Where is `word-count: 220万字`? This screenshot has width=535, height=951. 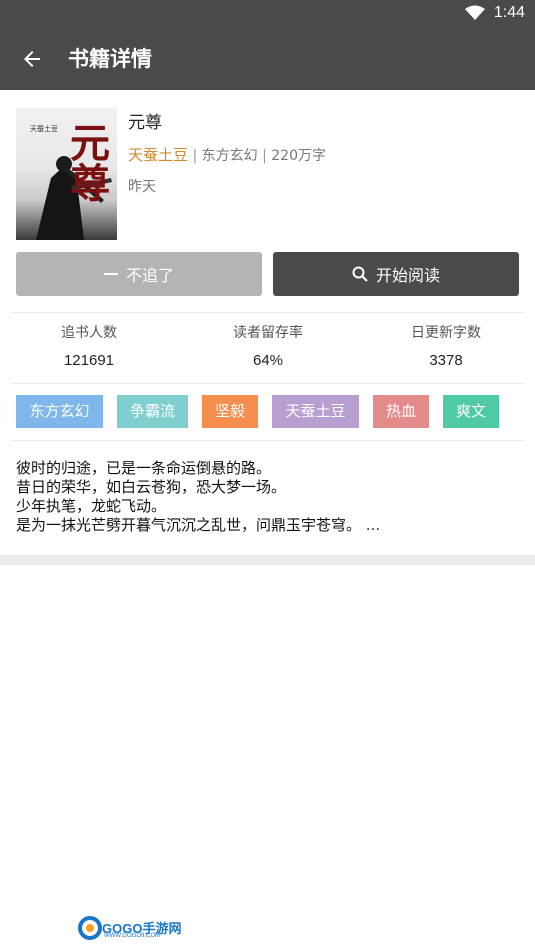 word-count: 220万字 is located at coordinates (298, 156).